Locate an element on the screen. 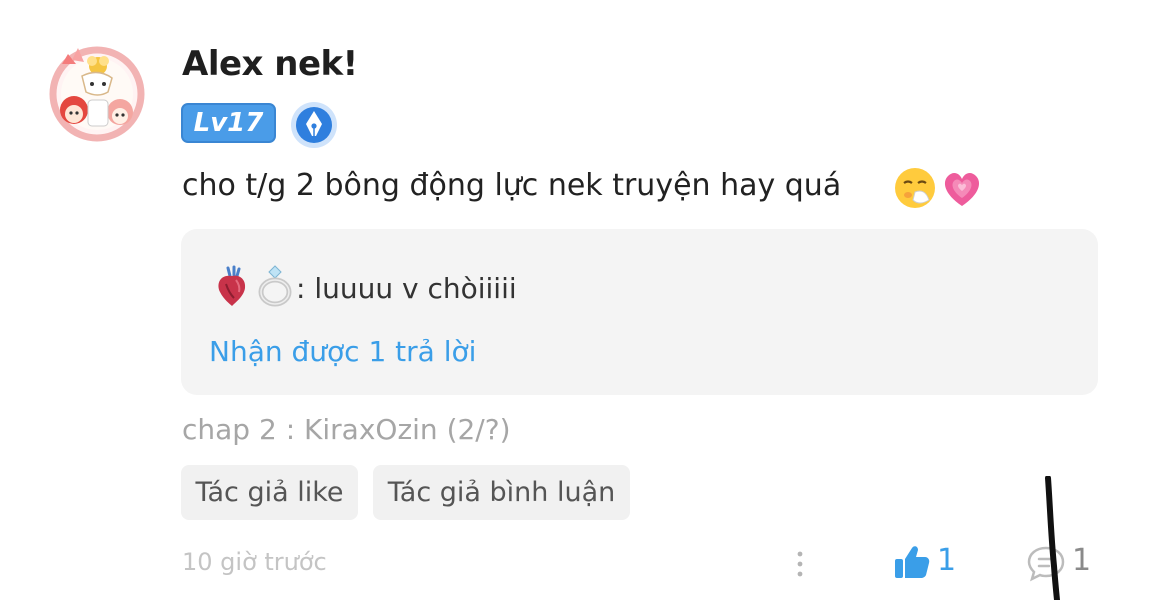 The image size is (1154, 600). pen-nib-badge-icon is located at coordinates (314, 125).